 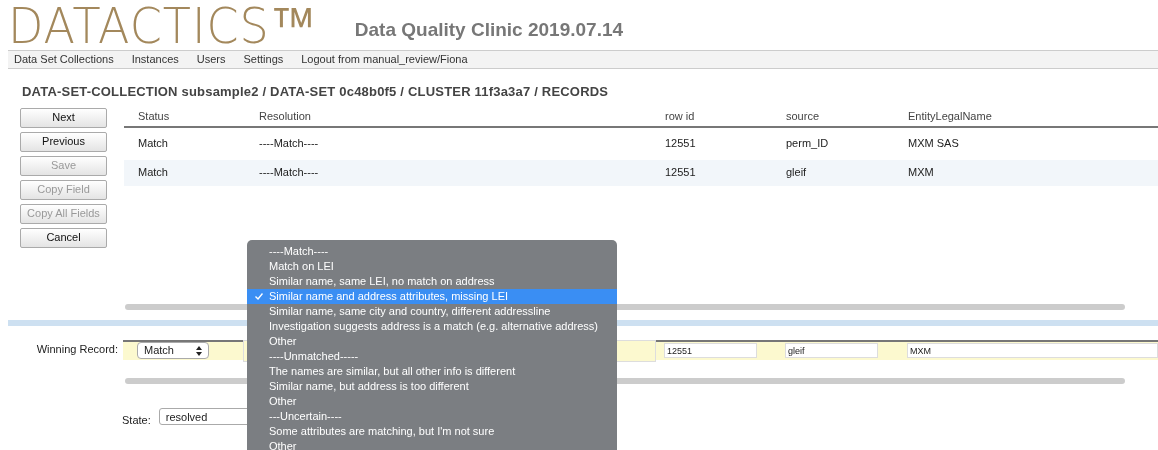 What do you see at coordinates (154, 116) in the screenshot?
I see `column-header: Status` at bounding box center [154, 116].